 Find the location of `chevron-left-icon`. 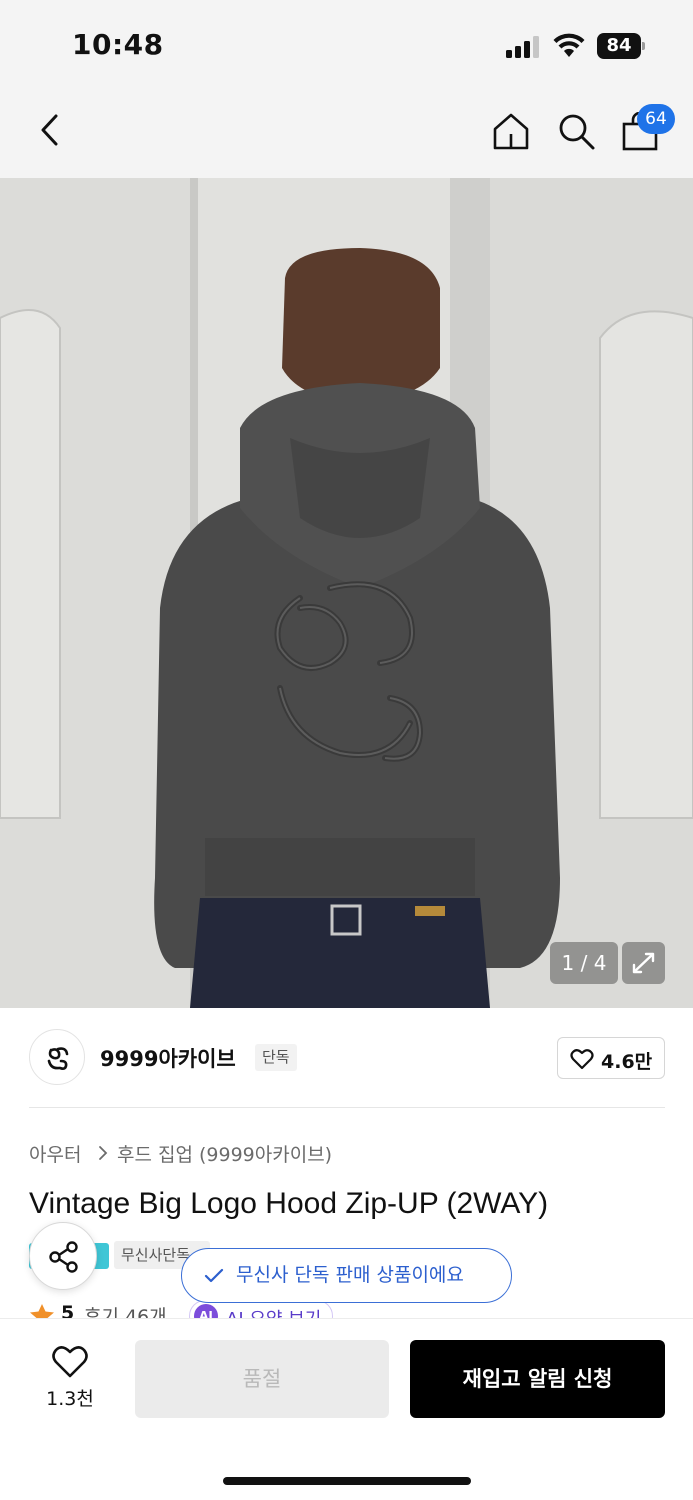

chevron-left-icon is located at coordinates (50, 130).